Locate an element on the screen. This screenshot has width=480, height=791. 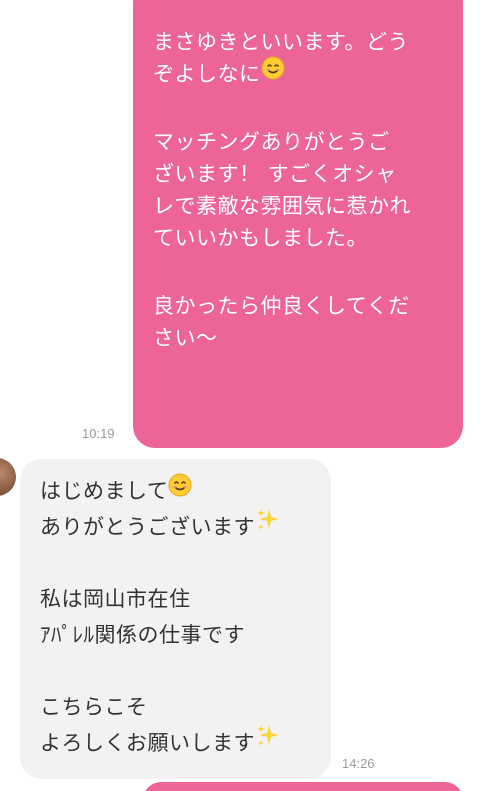
message-line-text: 良かったら仲良くしてくだ is located at coordinates (281, 306).